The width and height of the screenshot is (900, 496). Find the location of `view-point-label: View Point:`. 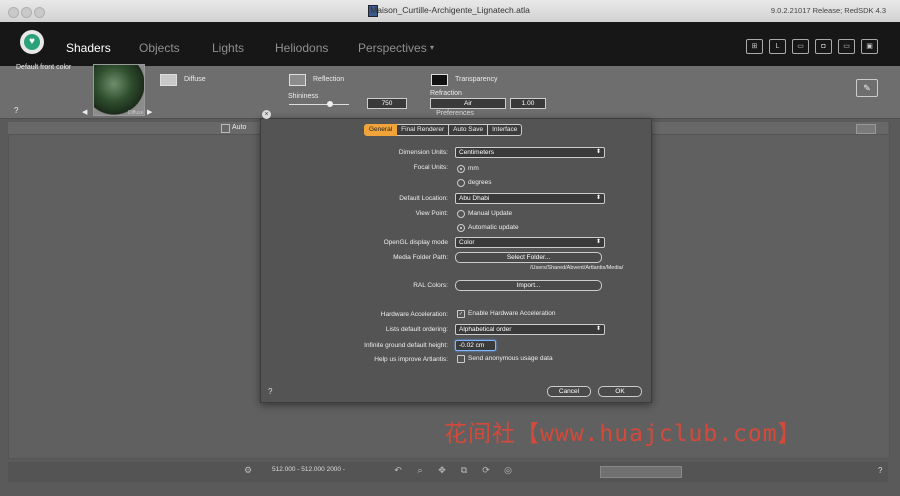

view-point-label: View Point: is located at coordinates (431, 213).